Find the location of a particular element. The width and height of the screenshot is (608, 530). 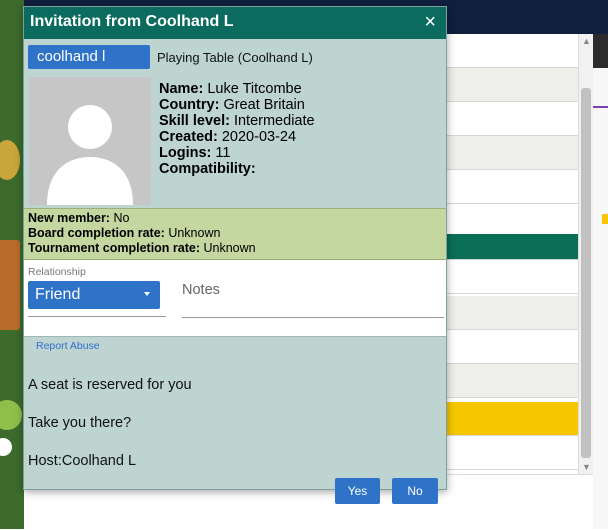

relationship-panel: Relationship Friend Notes is located at coordinates (235, 298).